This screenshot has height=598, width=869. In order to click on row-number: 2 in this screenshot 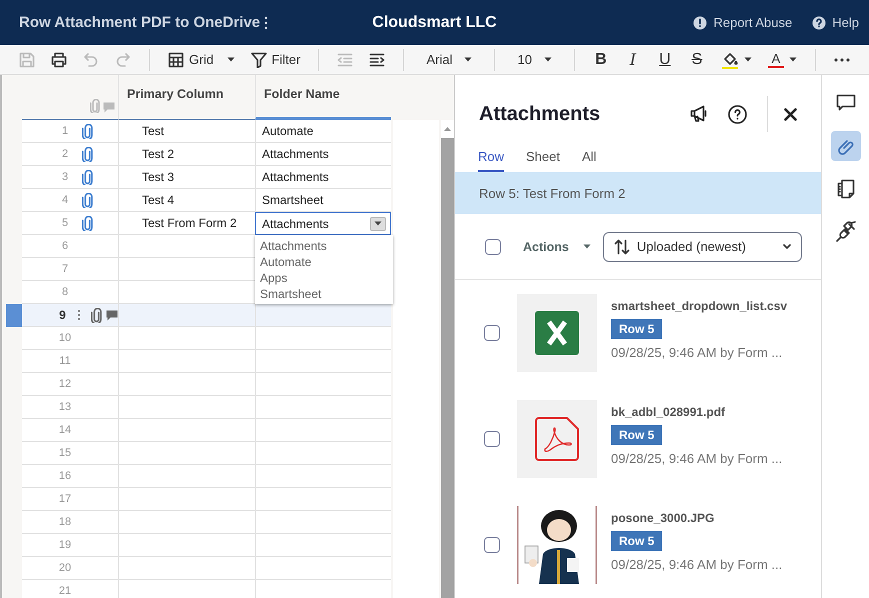, I will do `click(65, 154)`.